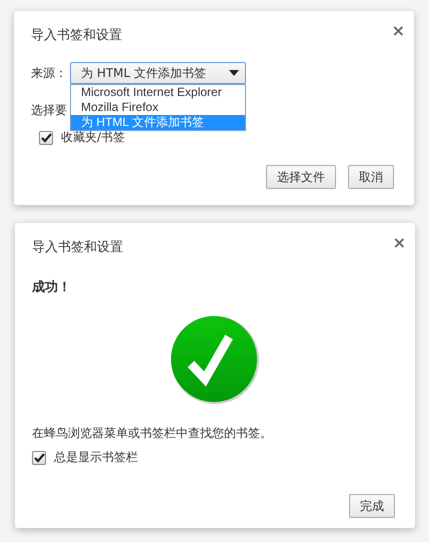 Image resolution: width=429 pixels, height=542 pixels. I want to click on items-label: 选择要, so click(49, 110).